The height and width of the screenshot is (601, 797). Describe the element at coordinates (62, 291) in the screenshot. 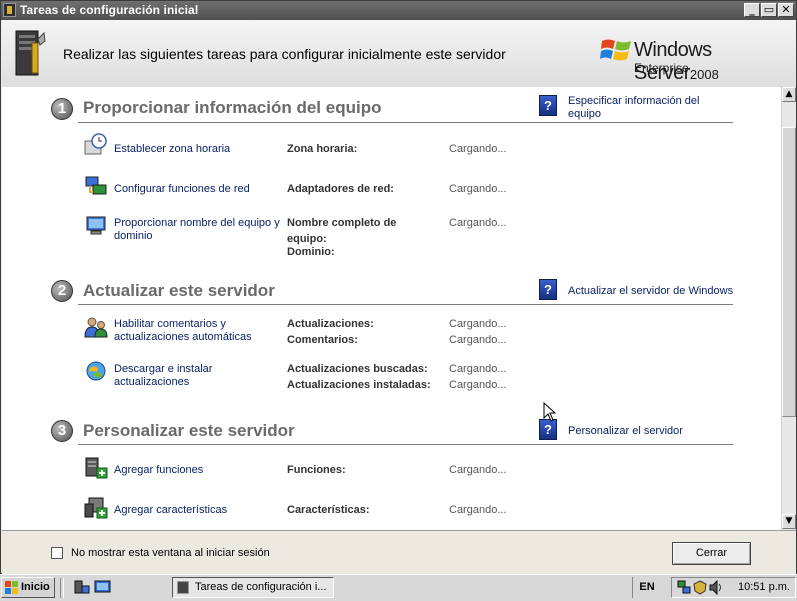

I see `section-2-number-icon: 2` at that location.